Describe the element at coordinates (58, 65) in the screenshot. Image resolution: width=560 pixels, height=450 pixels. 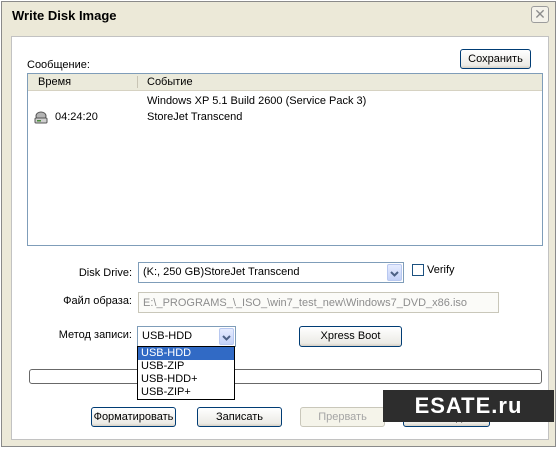
I see `log-label: Сообщение:` at that location.